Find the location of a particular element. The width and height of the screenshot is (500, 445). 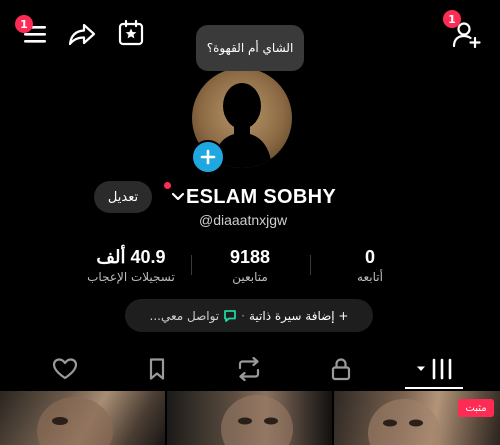

tab-videos is located at coordinates (435, 369).